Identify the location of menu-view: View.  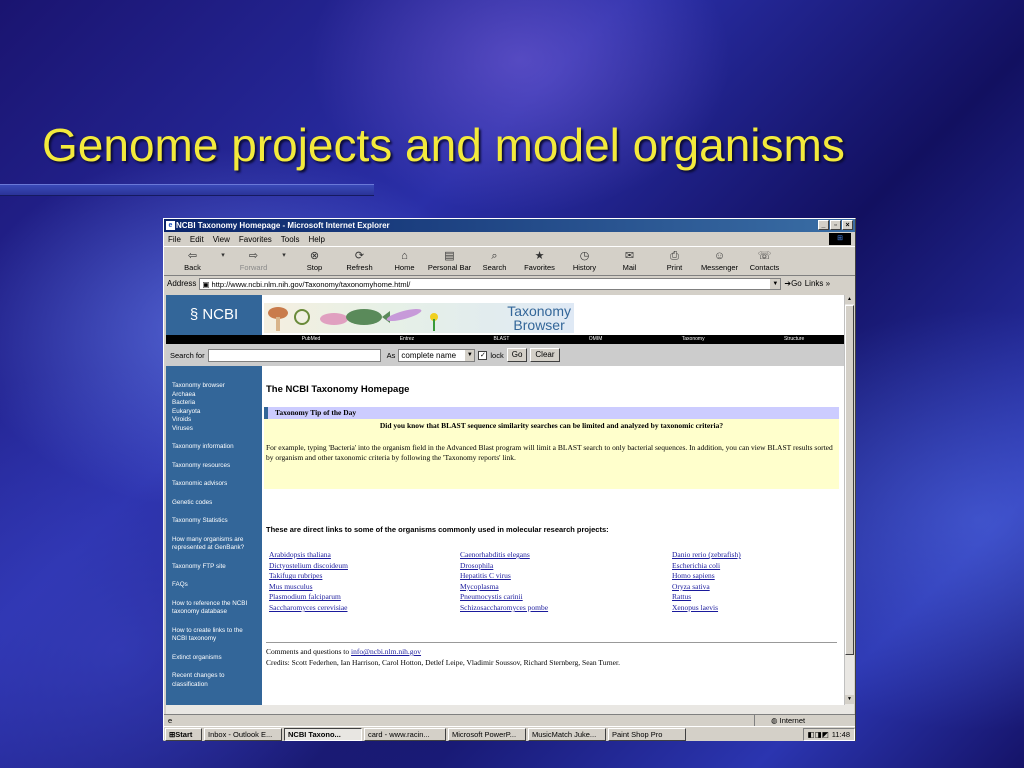
(221, 239).